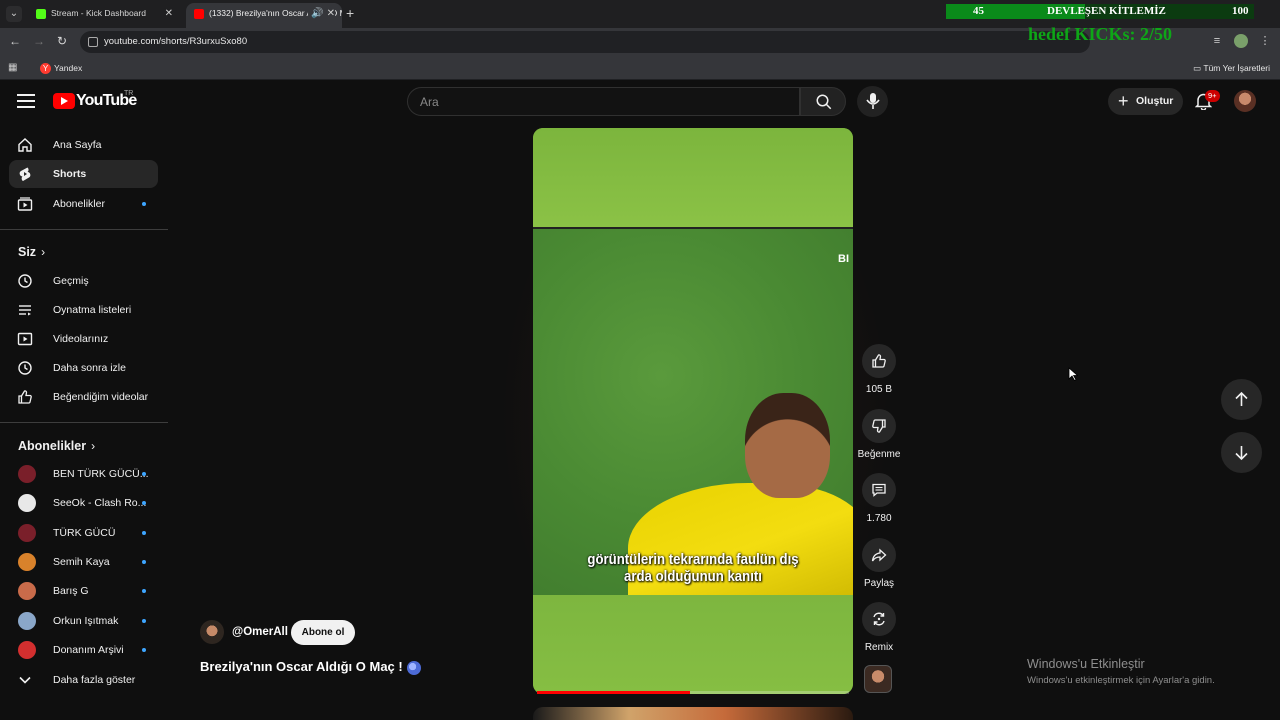 This screenshot has height=720, width=1280. I want to click on reload-icon: ↻, so click(62, 41).